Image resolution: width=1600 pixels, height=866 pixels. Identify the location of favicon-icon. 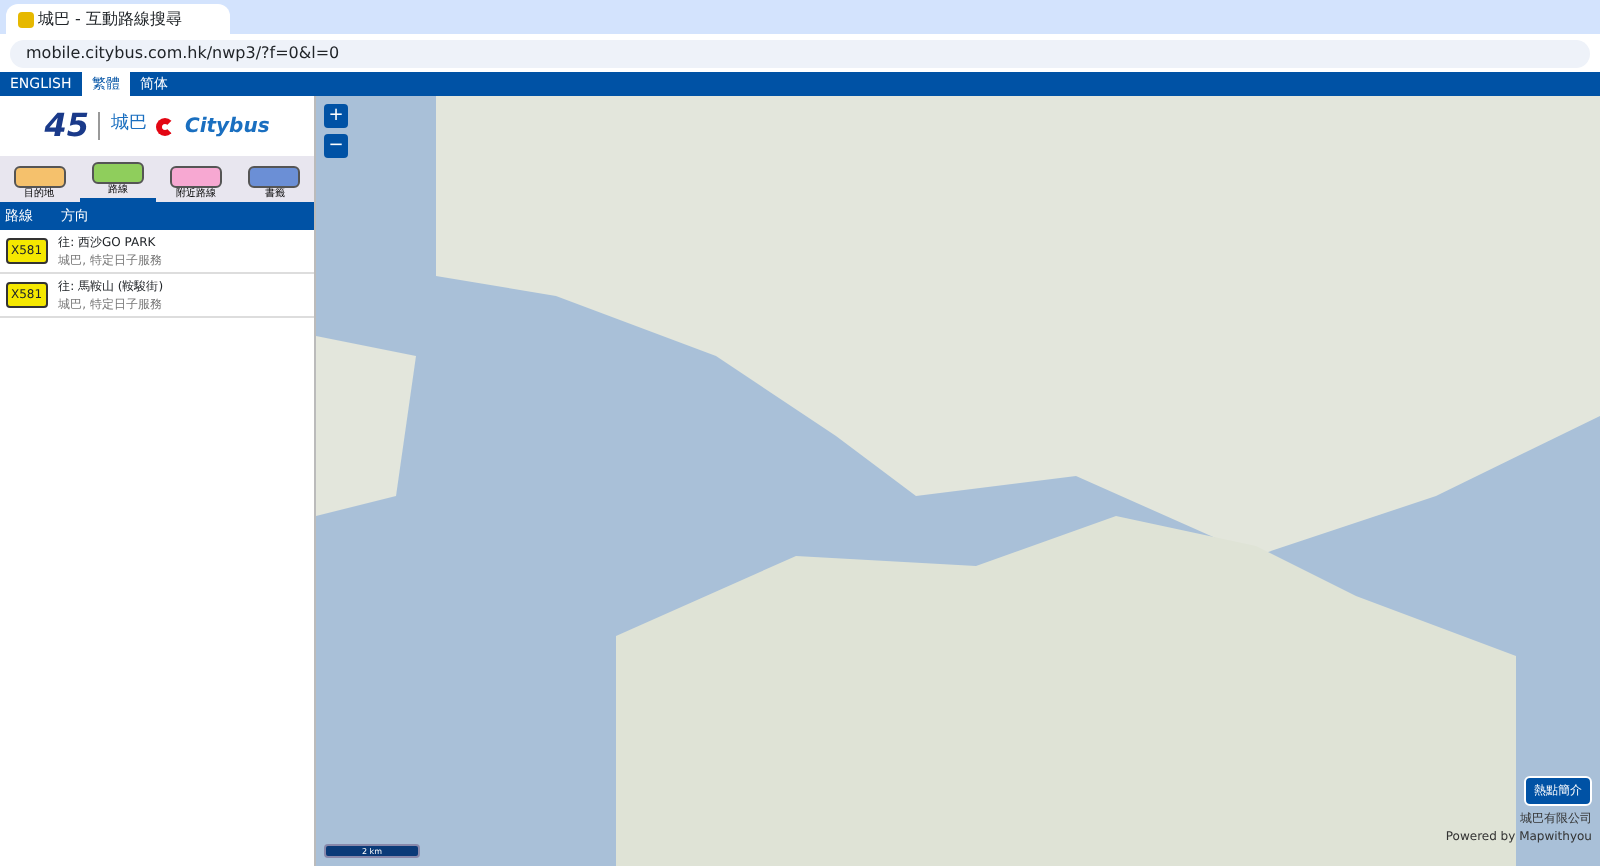
(25, 19).